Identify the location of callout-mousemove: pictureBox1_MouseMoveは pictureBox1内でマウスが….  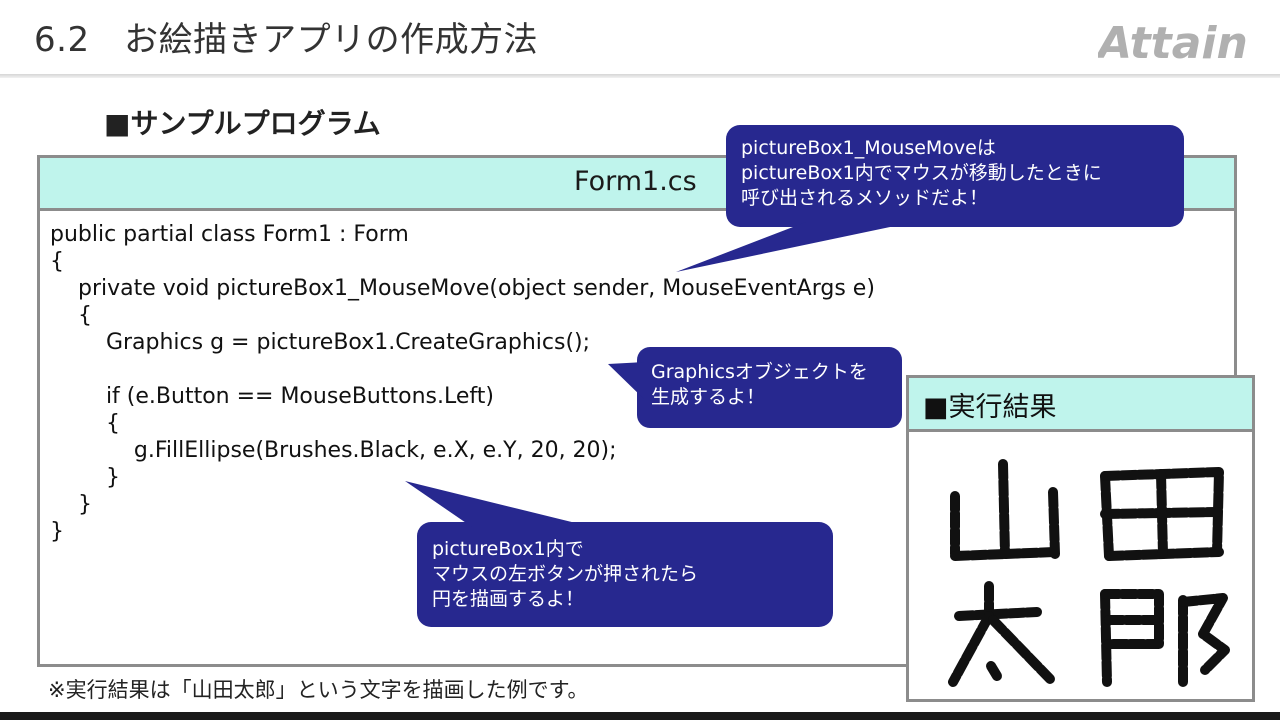
(921, 173).